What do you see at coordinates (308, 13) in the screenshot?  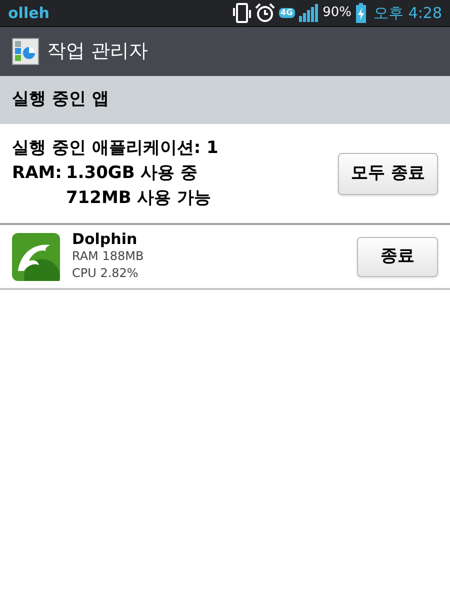 I see `signal-icon` at bounding box center [308, 13].